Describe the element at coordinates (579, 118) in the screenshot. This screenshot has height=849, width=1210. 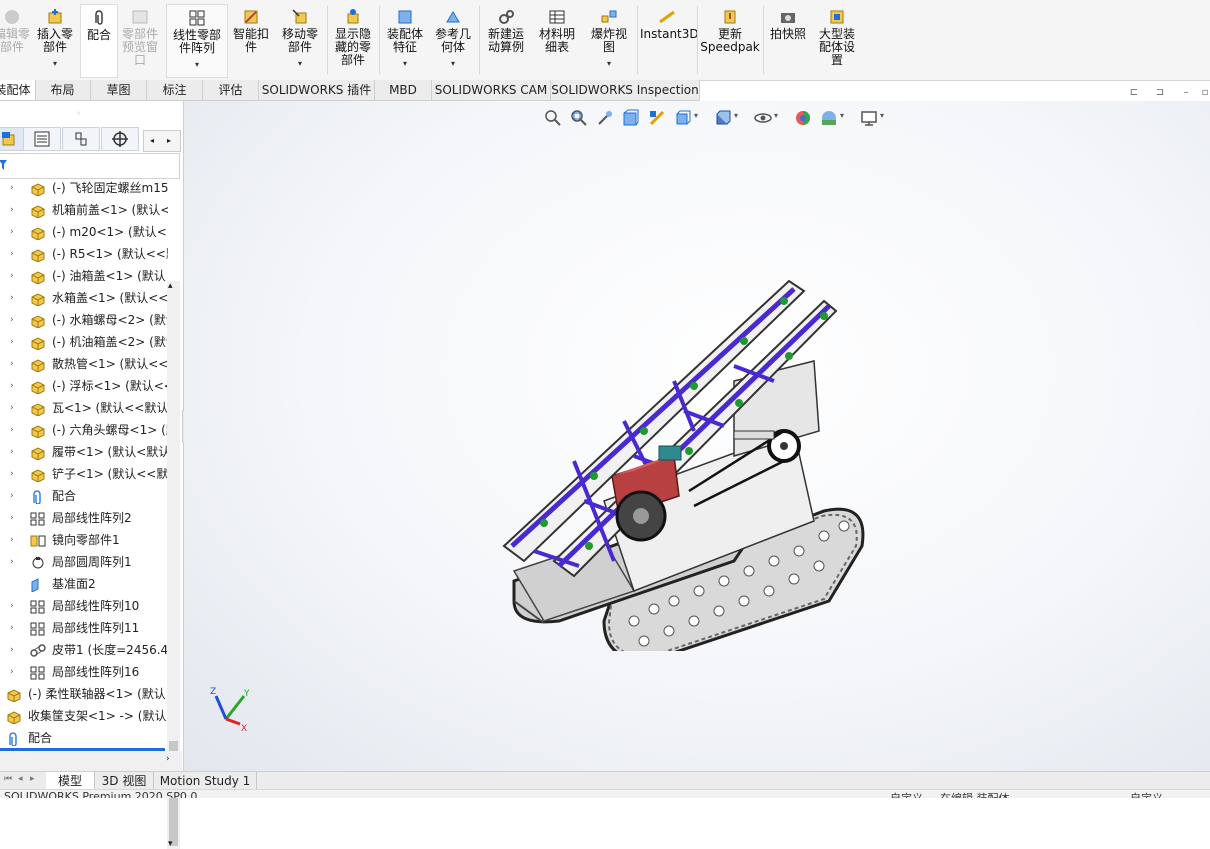
I see `zoom-to-area-icon` at that location.